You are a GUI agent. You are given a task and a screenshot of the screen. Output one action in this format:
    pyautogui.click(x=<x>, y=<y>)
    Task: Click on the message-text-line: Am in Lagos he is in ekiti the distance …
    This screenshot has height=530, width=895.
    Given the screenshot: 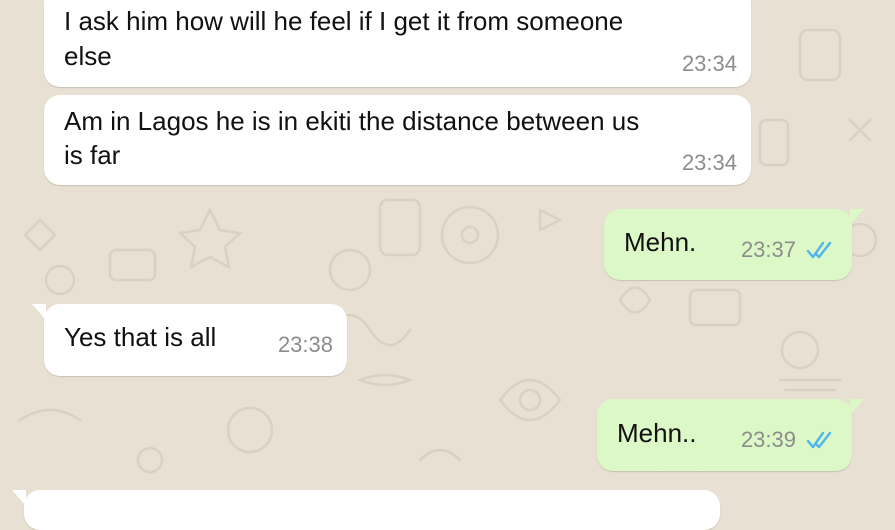 What is the action you would take?
    pyautogui.click(x=352, y=121)
    